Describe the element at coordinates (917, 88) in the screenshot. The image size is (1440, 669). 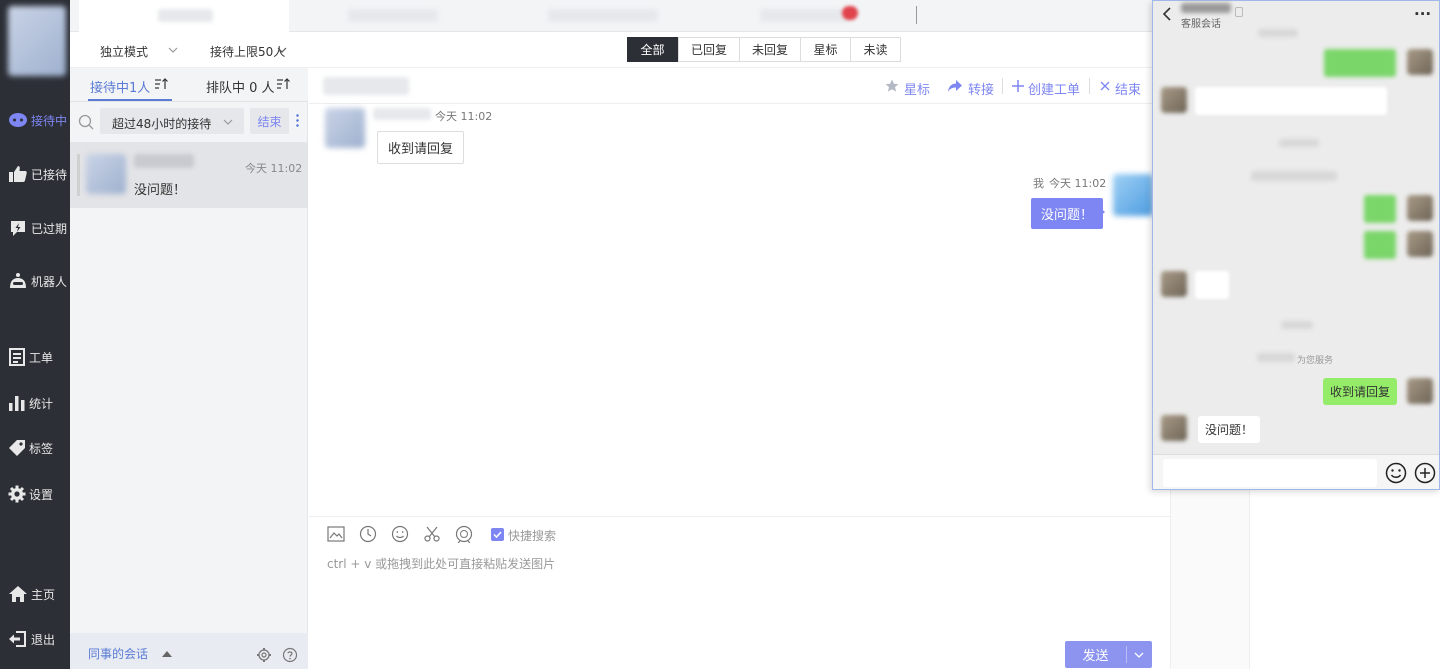
I see `star-button: 星标` at that location.